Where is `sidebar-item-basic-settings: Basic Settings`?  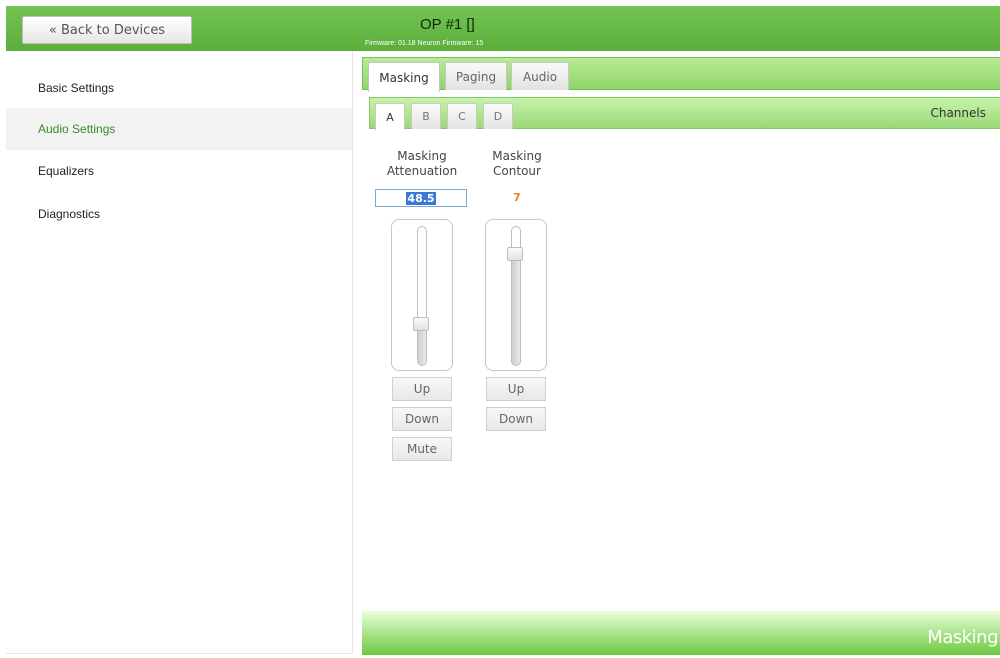 sidebar-item-basic-settings: Basic Settings is located at coordinates (179, 88).